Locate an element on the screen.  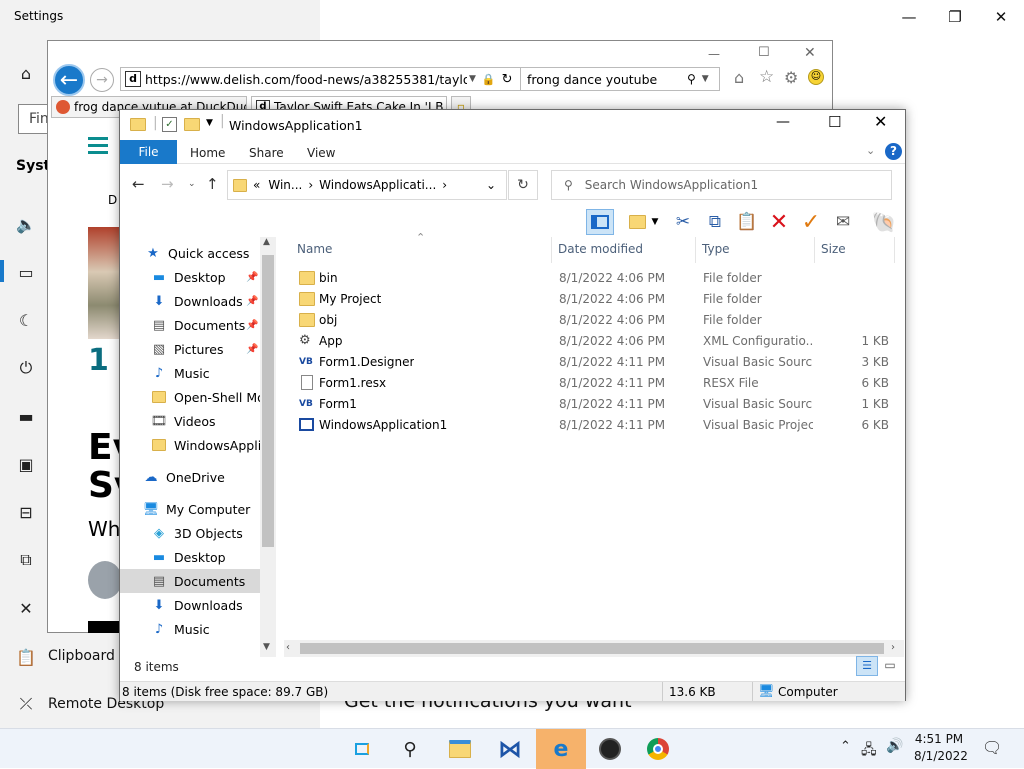
clock-time: 4:51 PM is located at coordinates (939, 739).